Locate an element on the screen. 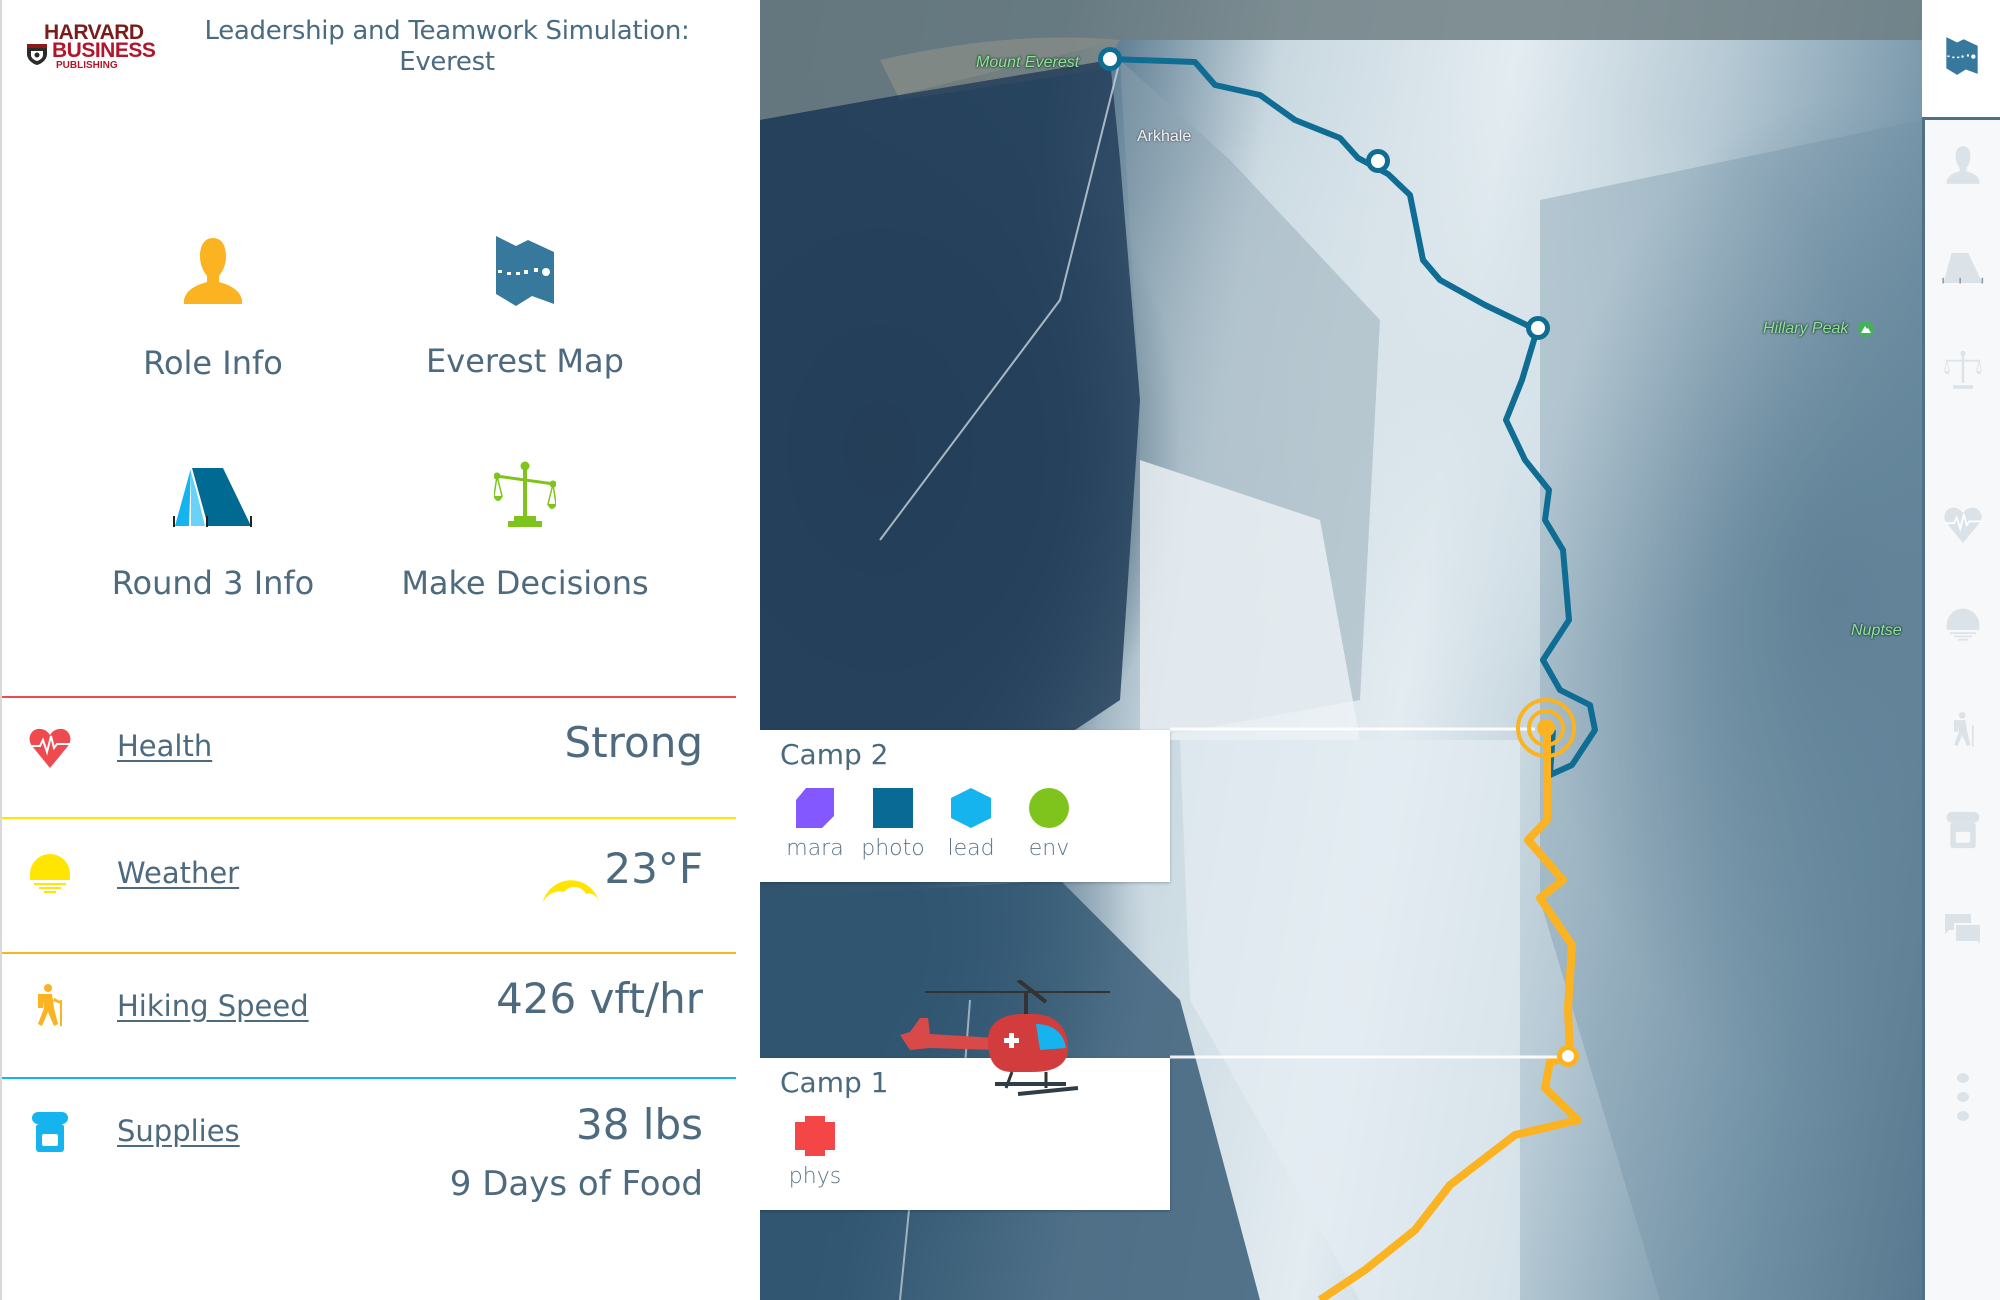  tile-round-3-info: Round 3 Info is located at coordinates (213, 534).